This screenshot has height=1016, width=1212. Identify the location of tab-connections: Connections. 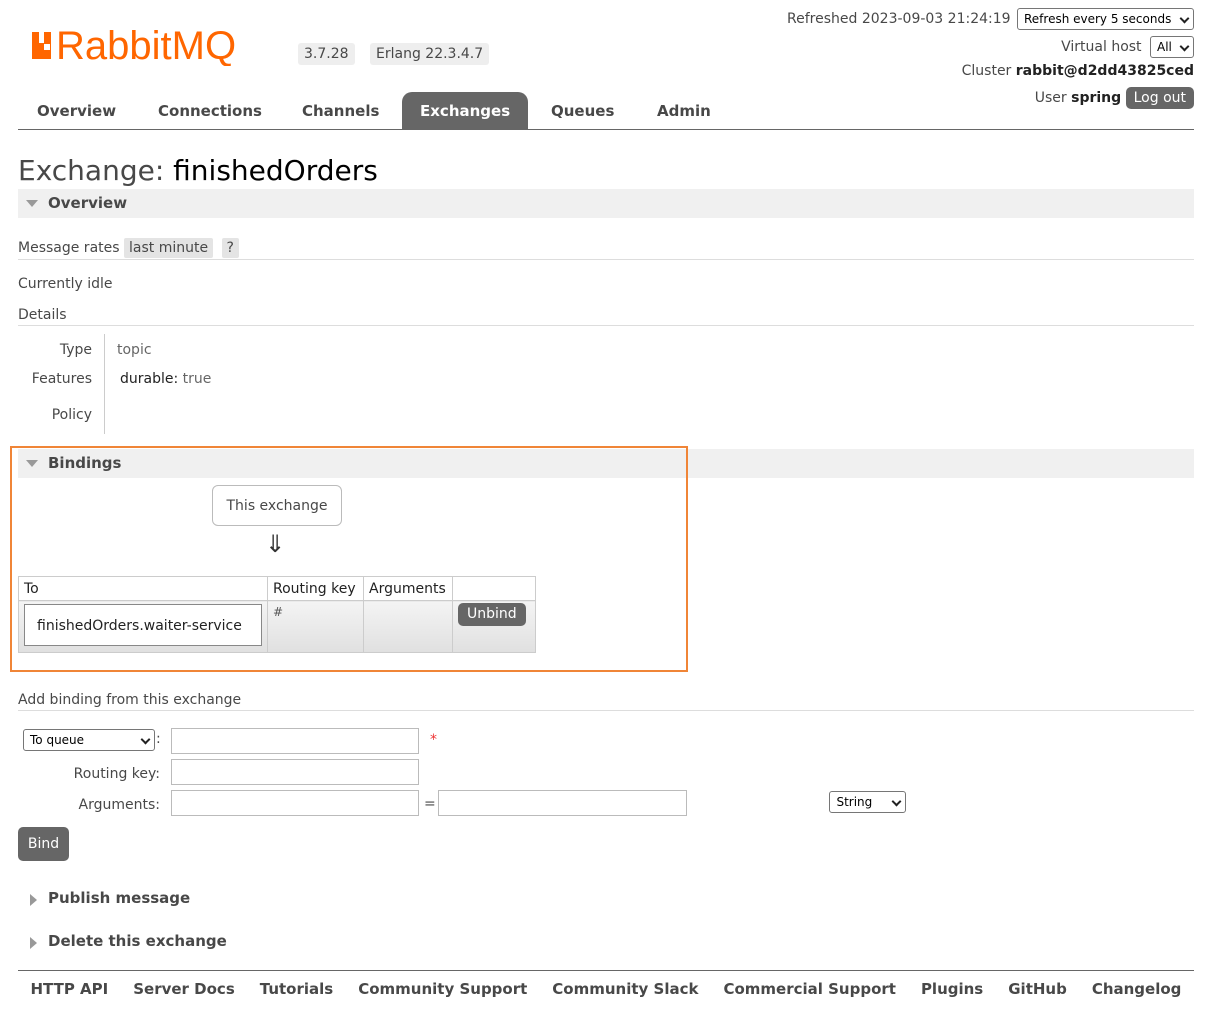
(210, 110).